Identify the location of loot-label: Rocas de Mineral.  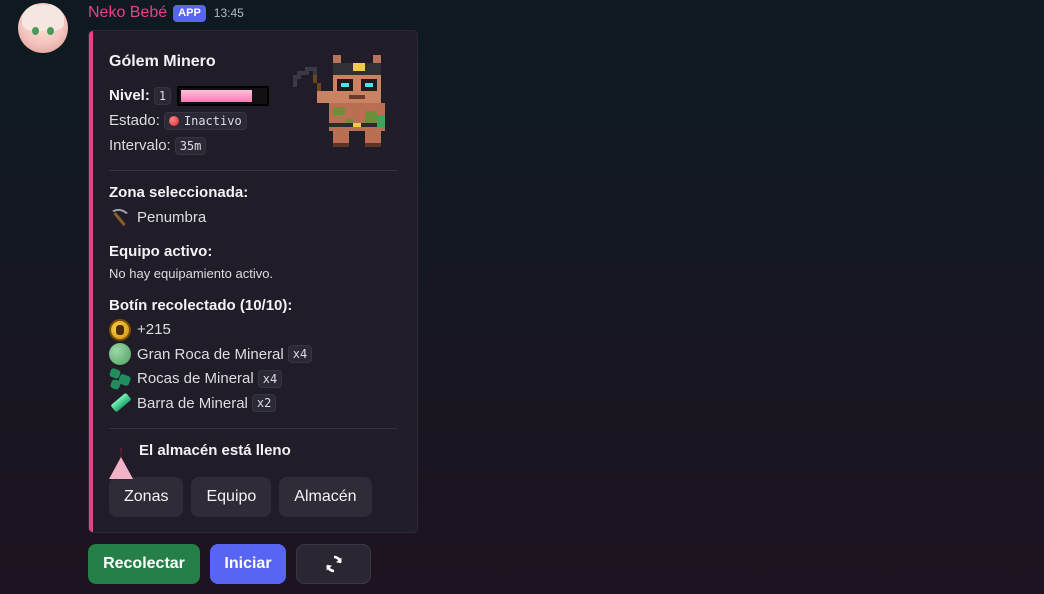
(195, 379).